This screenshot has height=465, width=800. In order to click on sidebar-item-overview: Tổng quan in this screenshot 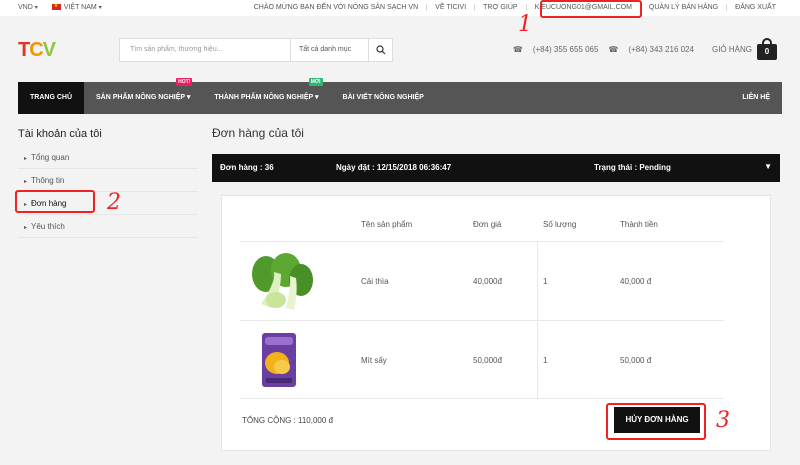, I will do `click(108, 157)`.